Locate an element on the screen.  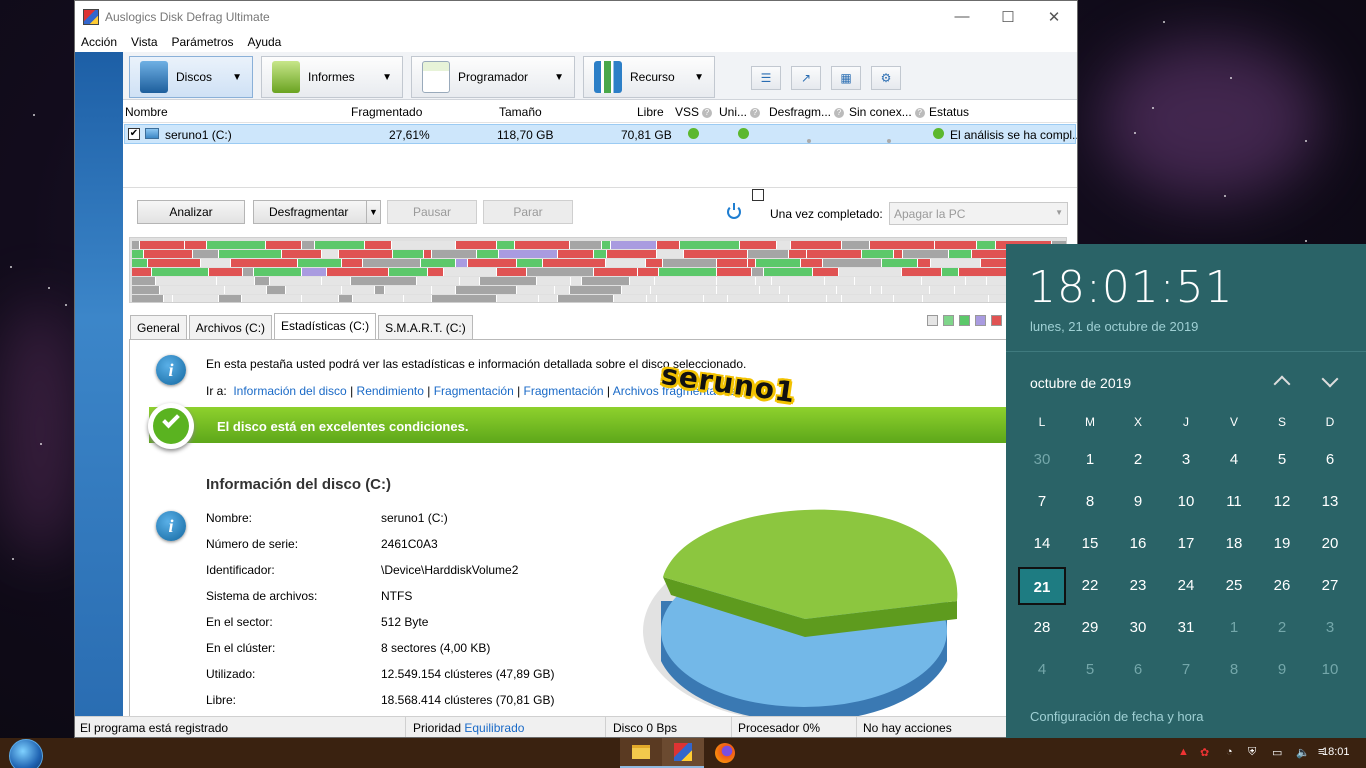
menu-ayuda: Ayuda is located at coordinates (265, 42).